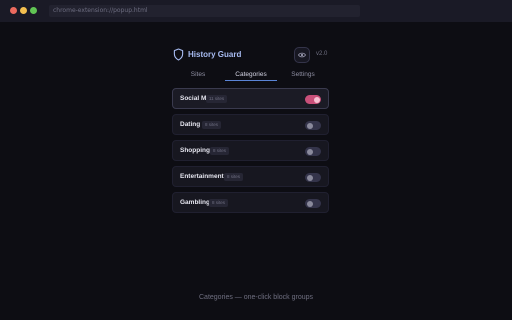 This screenshot has width=512, height=320. I want to click on category-card-social-media: Social Media 11 sites, so click(250, 98).